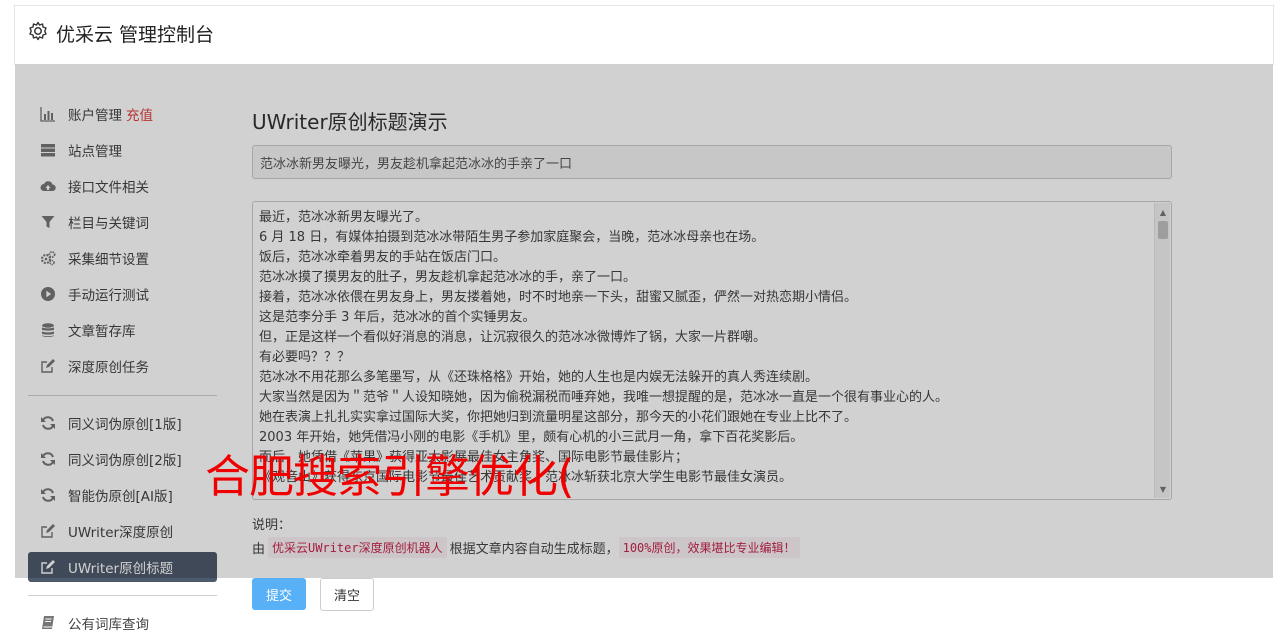  What do you see at coordinates (350, 122) in the screenshot?
I see `page-title: UWriter原创标题演示` at bounding box center [350, 122].